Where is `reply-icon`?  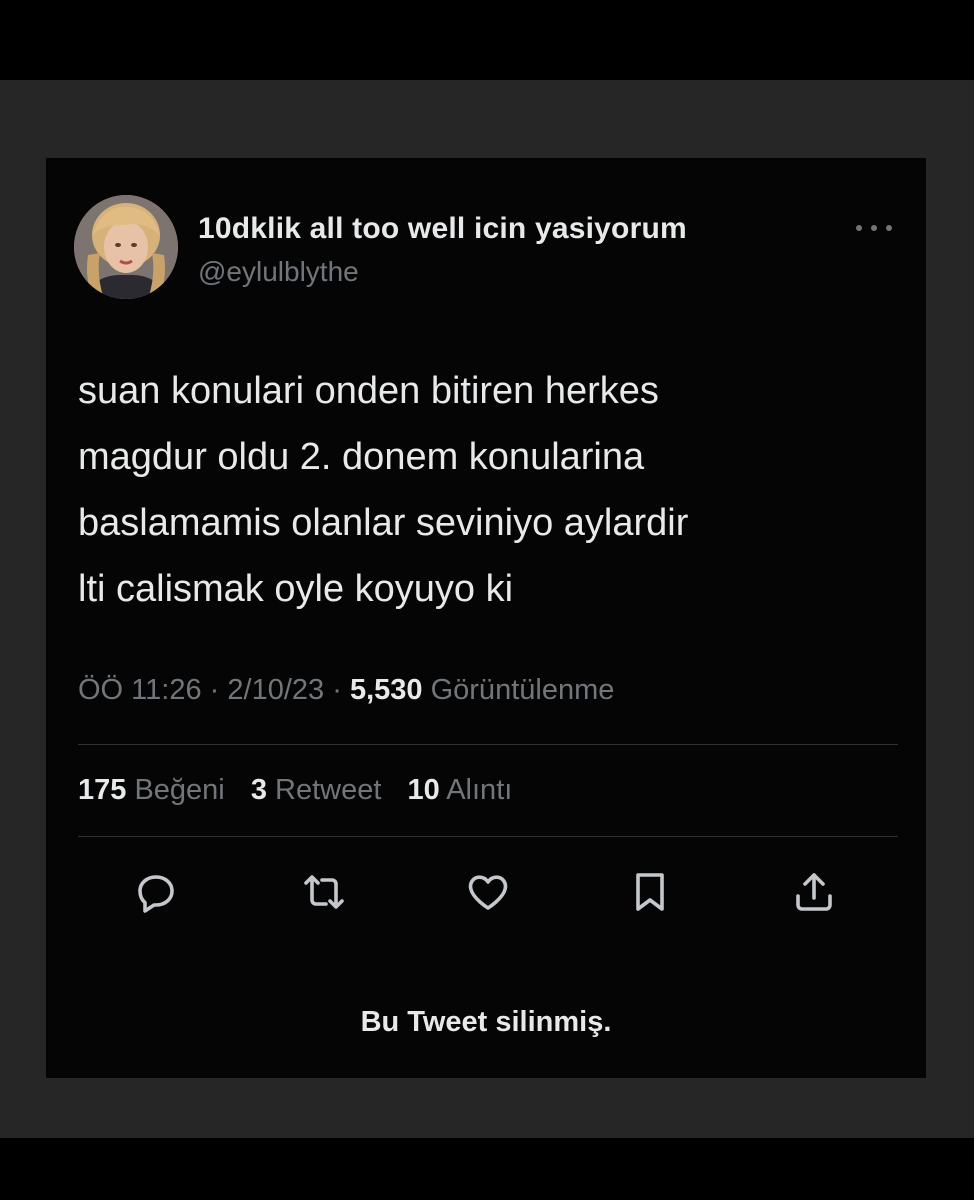
reply-icon is located at coordinates (156, 892).